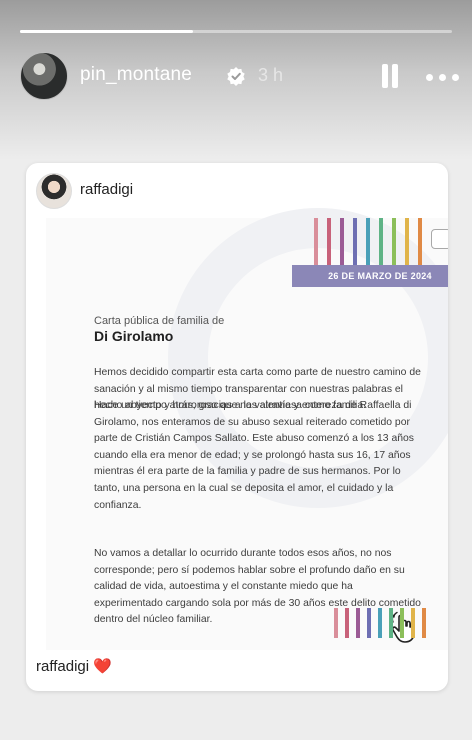  What do you see at coordinates (44, 76) in the screenshot?
I see `story-avatar` at bounding box center [44, 76].